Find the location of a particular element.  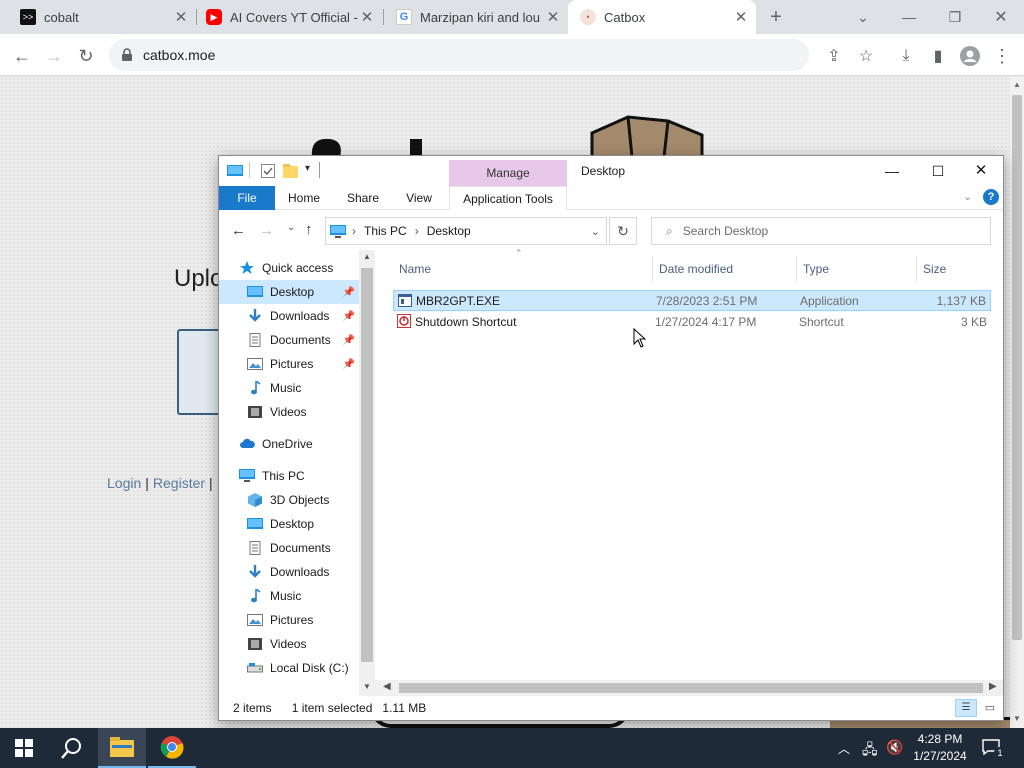

bookmark-star-icon: ☆ is located at coordinates (866, 56).